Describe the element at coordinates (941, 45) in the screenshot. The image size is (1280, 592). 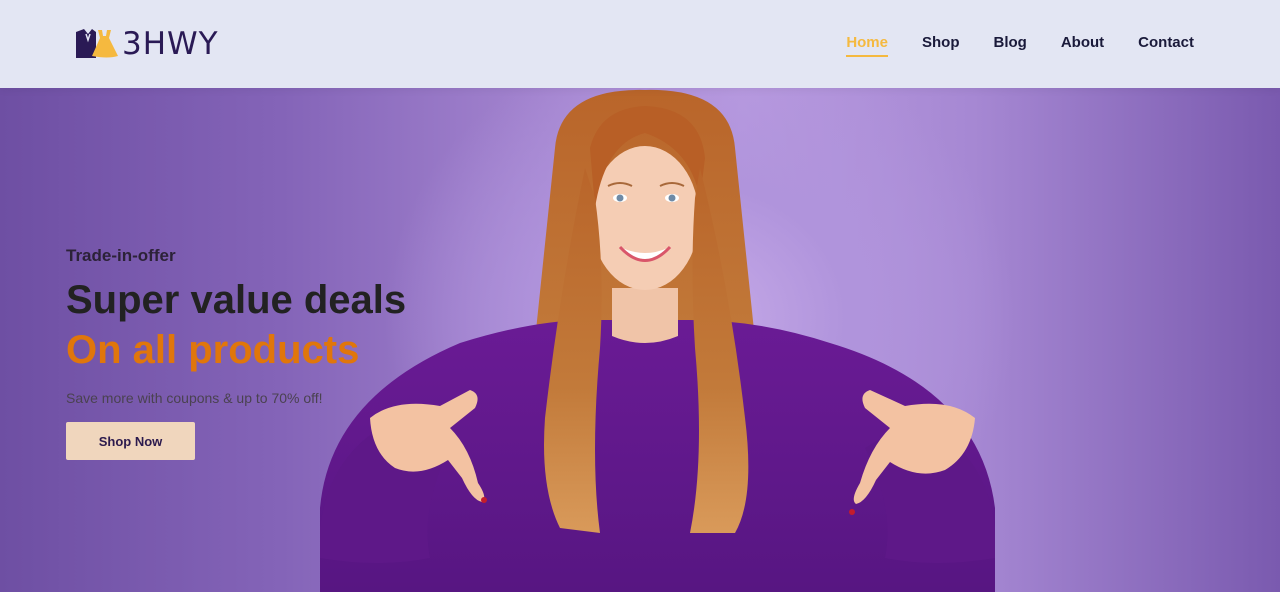
I see `nav-shop: Shop` at that location.